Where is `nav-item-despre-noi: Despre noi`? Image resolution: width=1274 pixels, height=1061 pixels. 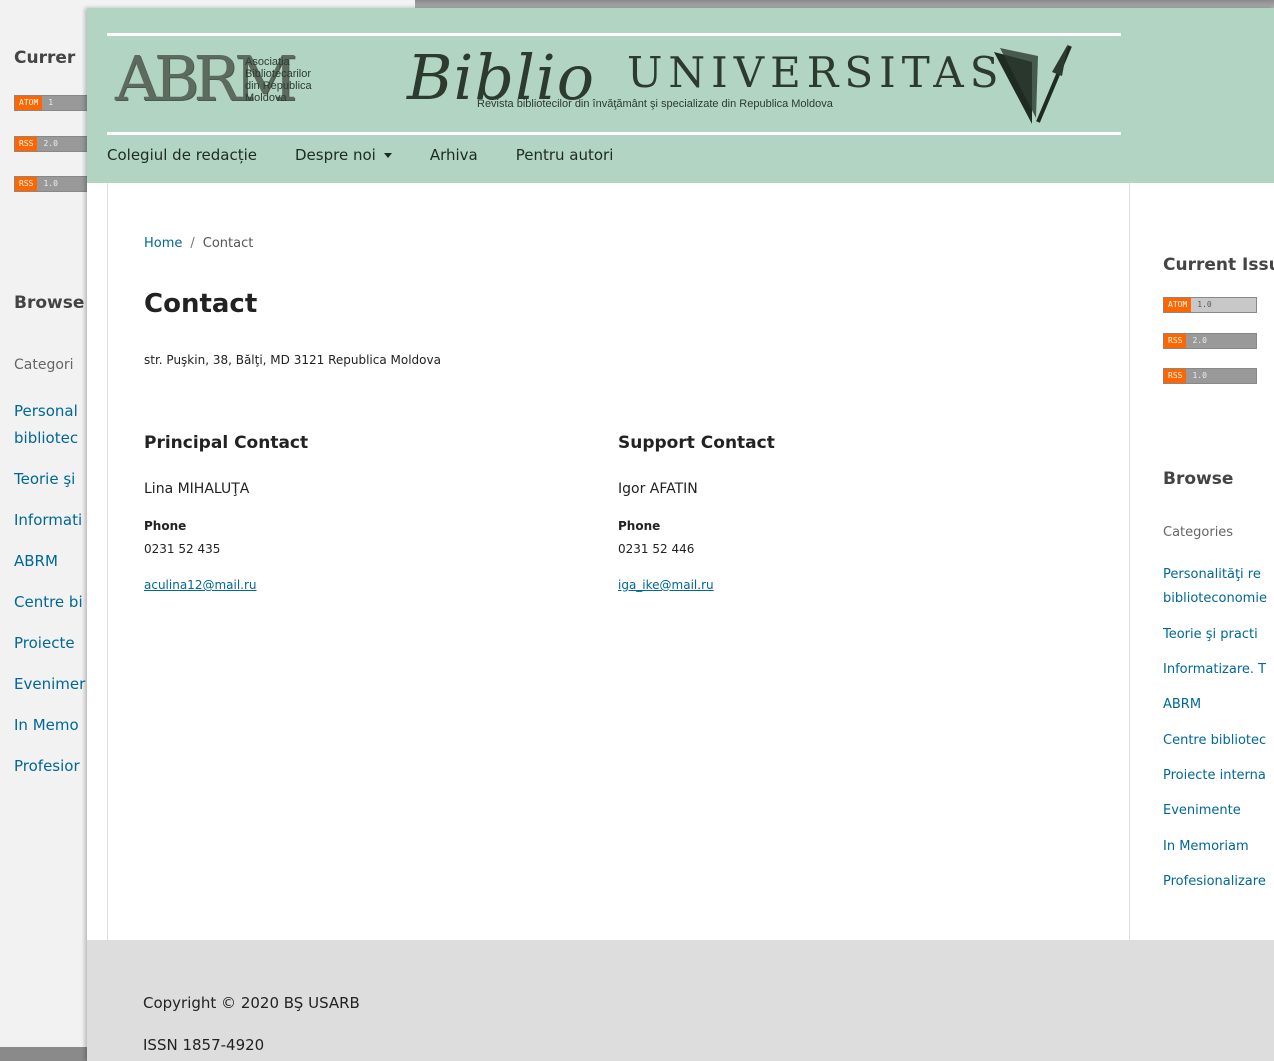
nav-item-despre-noi: Despre noi is located at coordinates (343, 155).